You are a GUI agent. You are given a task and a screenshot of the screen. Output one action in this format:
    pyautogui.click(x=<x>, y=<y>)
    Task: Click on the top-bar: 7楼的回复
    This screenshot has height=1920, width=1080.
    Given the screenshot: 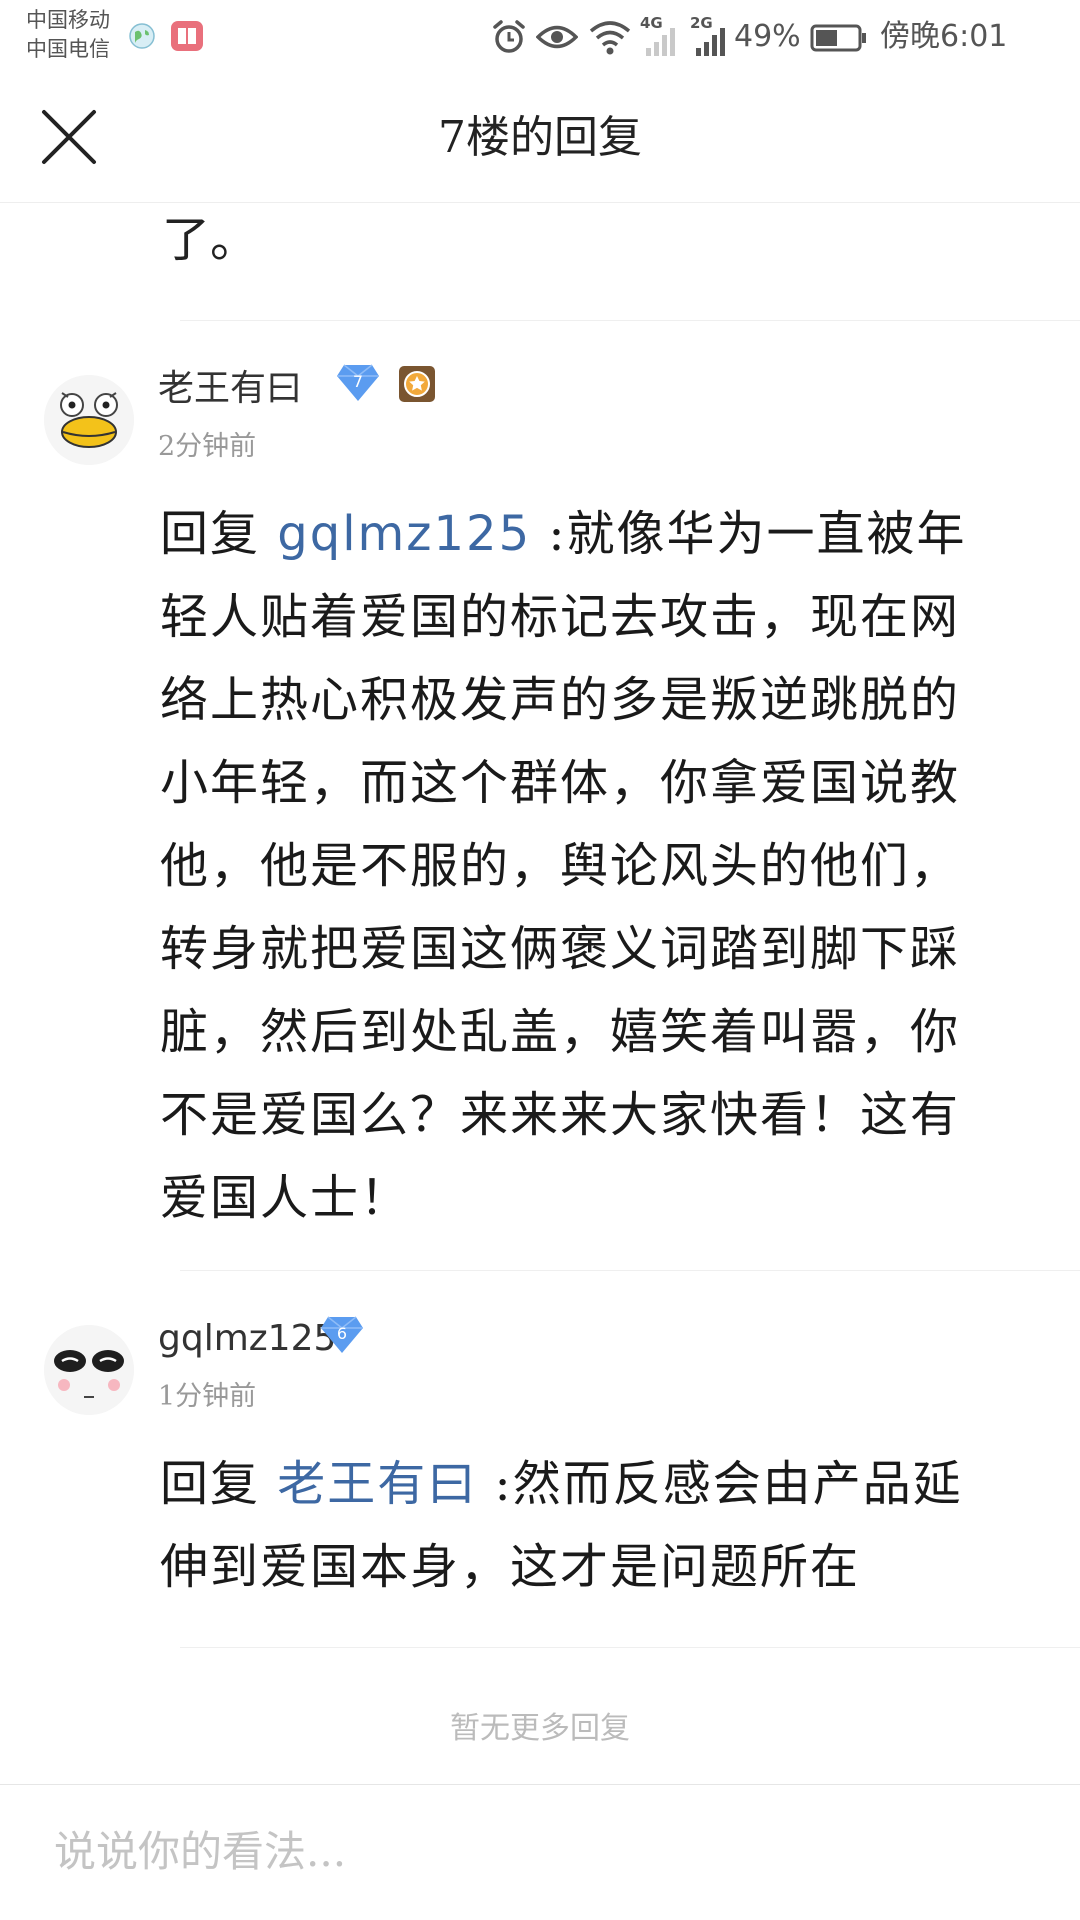 What is the action you would take?
    pyautogui.click(x=540, y=140)
    